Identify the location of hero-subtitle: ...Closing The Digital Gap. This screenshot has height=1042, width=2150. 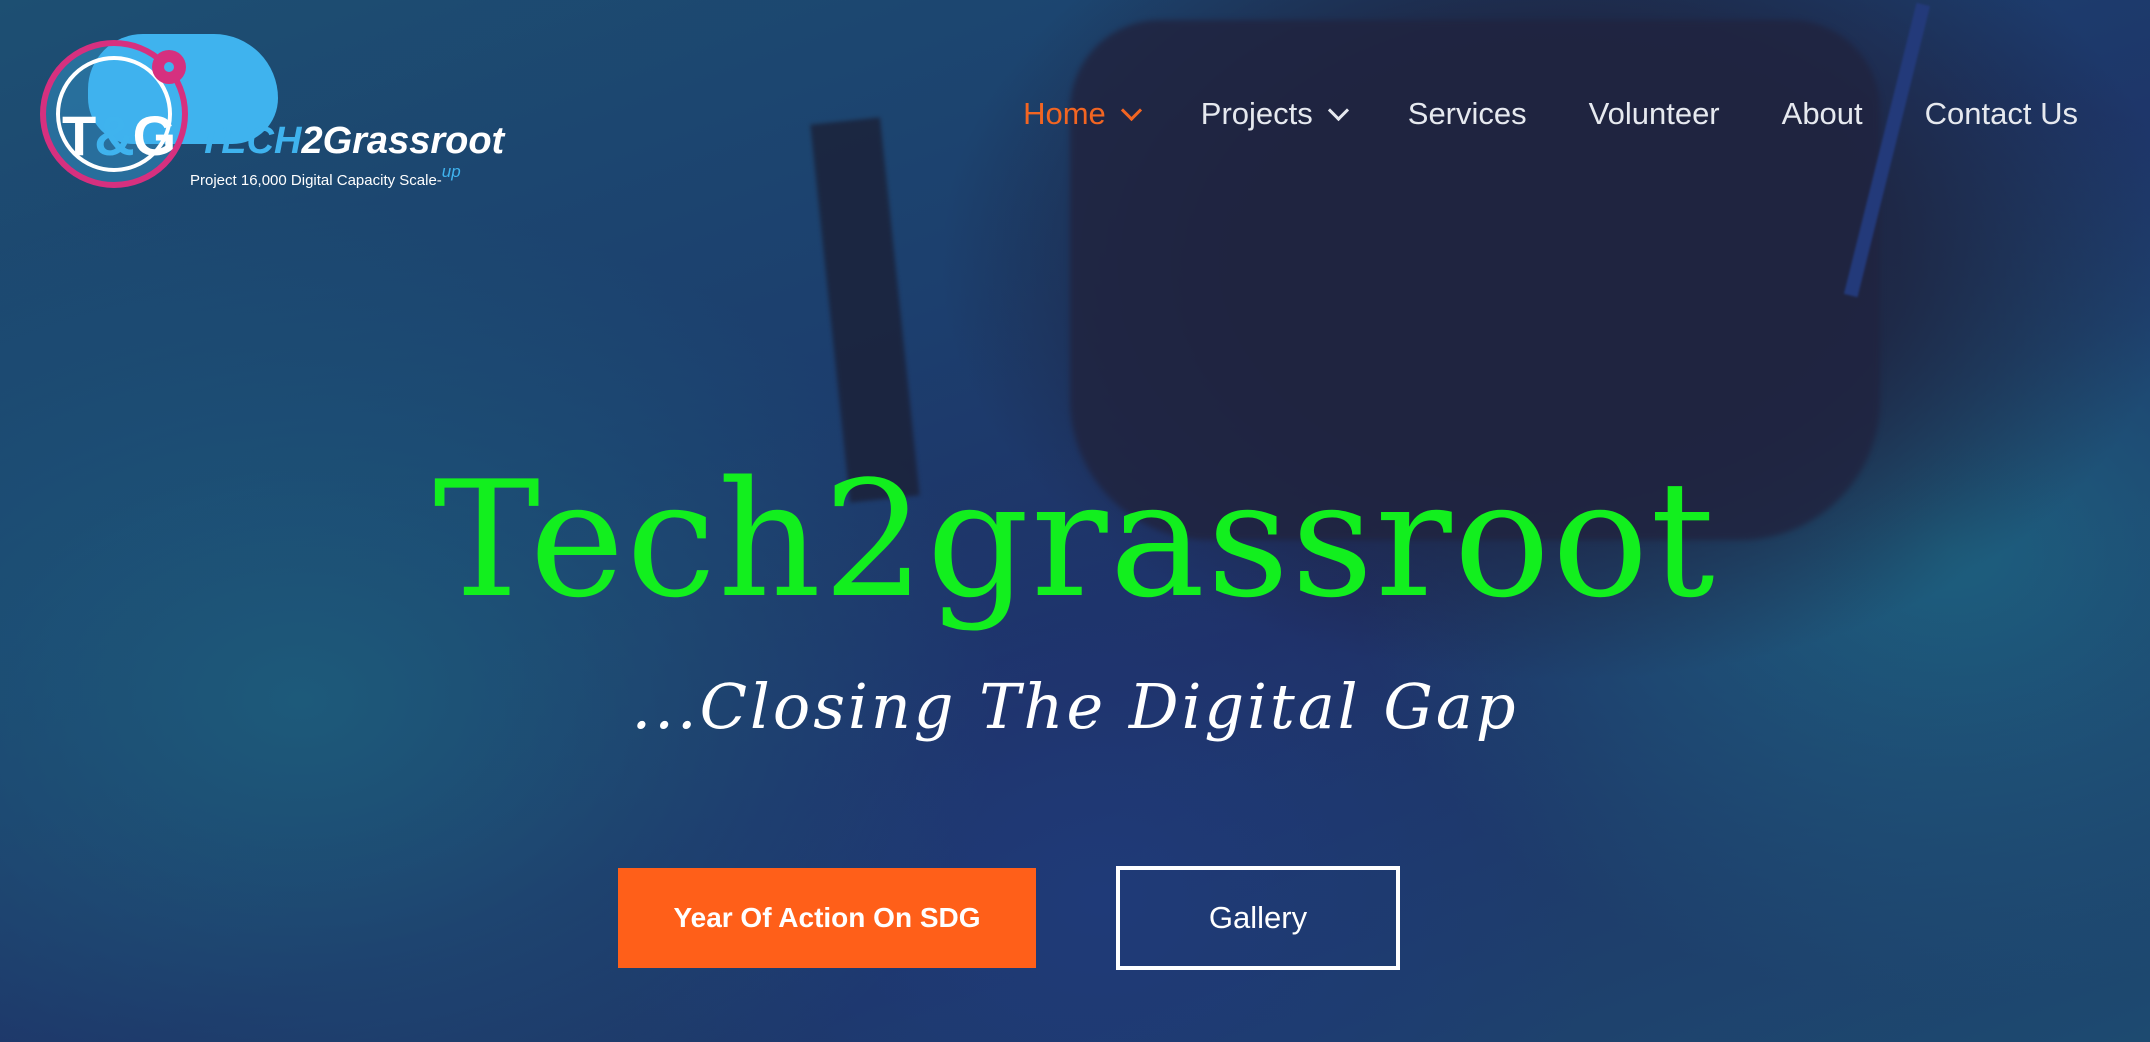
(1075, 706).